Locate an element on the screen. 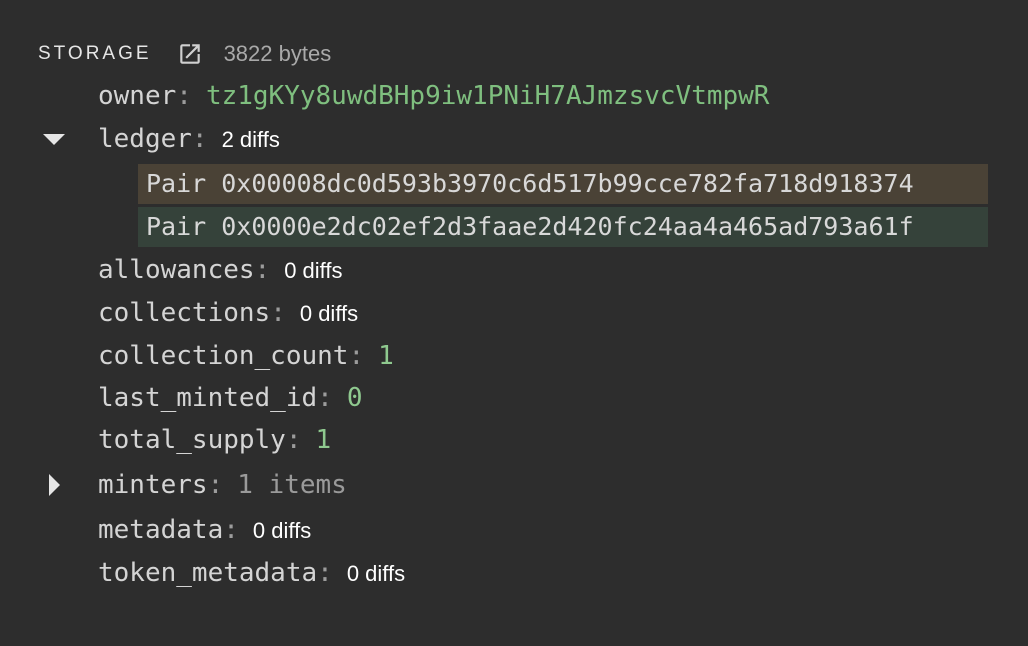  caret-right-icon is located at coordinates (54, 485).